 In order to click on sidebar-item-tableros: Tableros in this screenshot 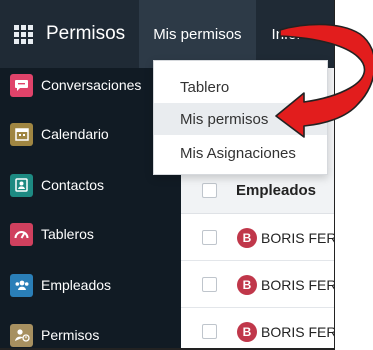, I will do `click(95, 234)`.